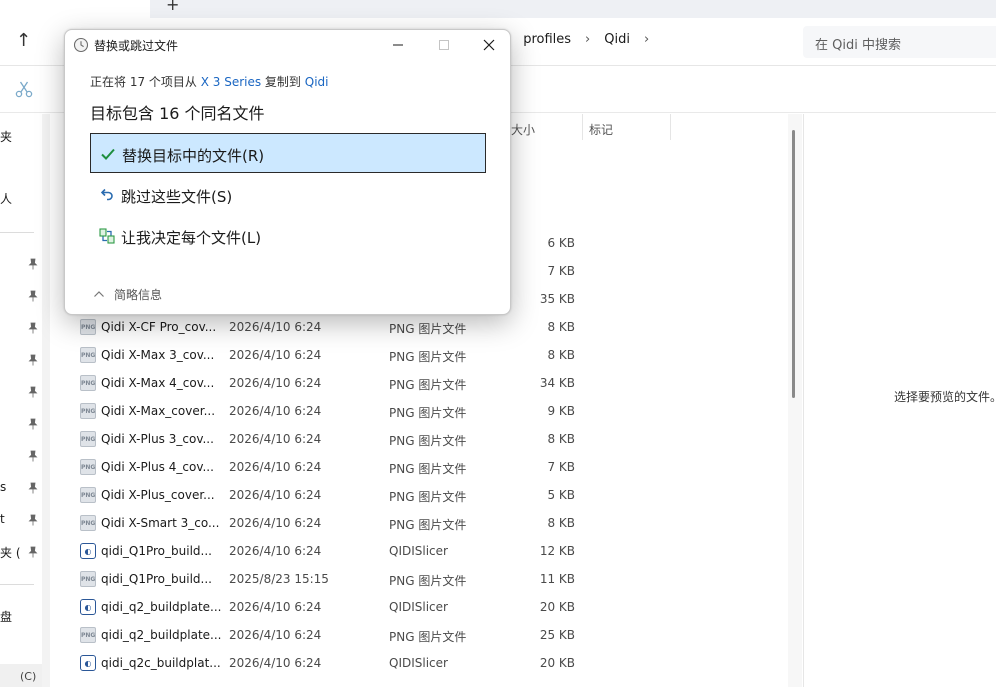 This screenshot has width=996, height=687. Describe the element at coordinates (288, 236) in the screenshot. I see `decide-each-file-option: 让我决定每个文件(L)` at that location.